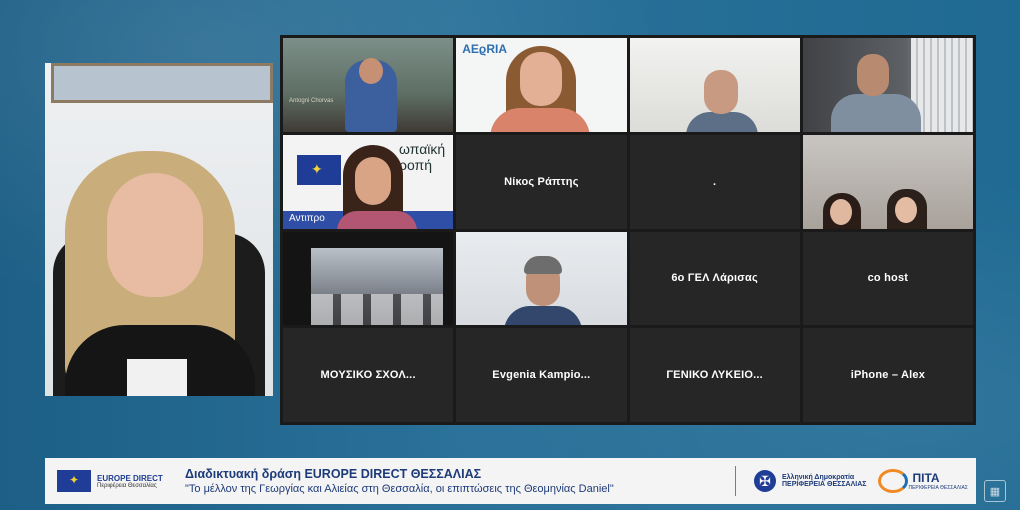  What do you see at coordinates (893, 481) in the screenshot?
I see `pita-mark-icon` at bounding box center [893, 481].